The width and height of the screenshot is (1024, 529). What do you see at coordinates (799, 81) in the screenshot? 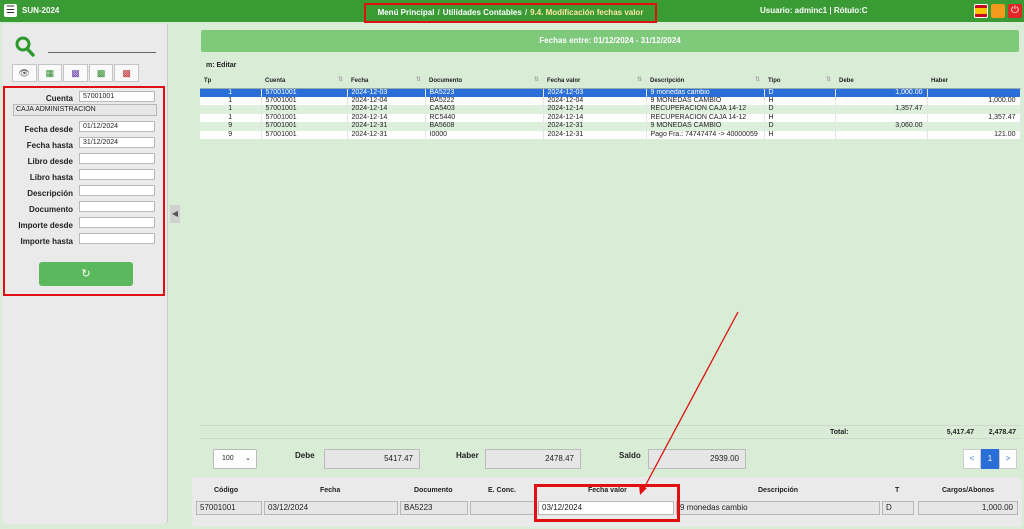
I see `col-header-tipo: Tipo ⇅` at bounding box center [799, 81].